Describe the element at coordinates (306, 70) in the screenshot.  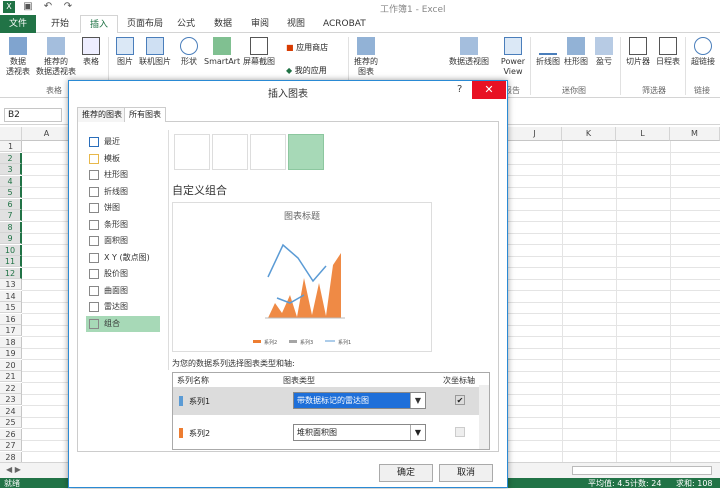
I see `my-apps-button: ◆ 我的应用` at that location.